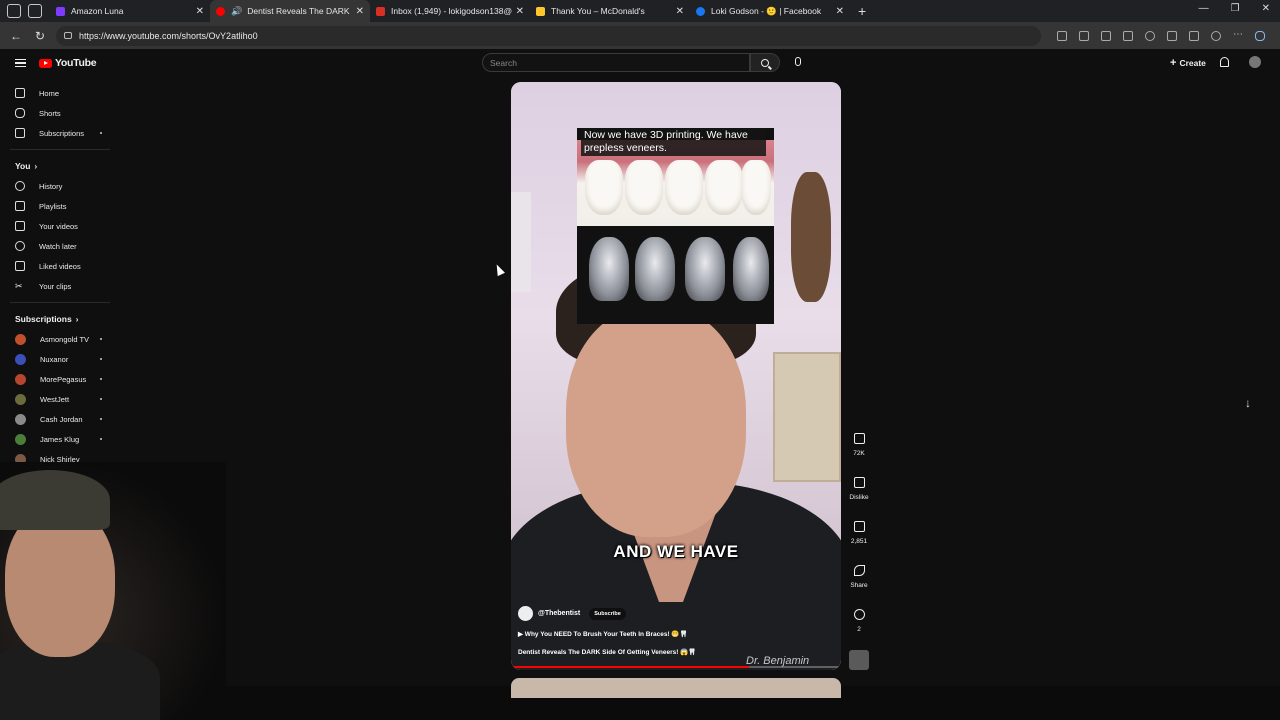 The image size is (1280, 720). I want to click on collections-icon, so click(1194, 35).